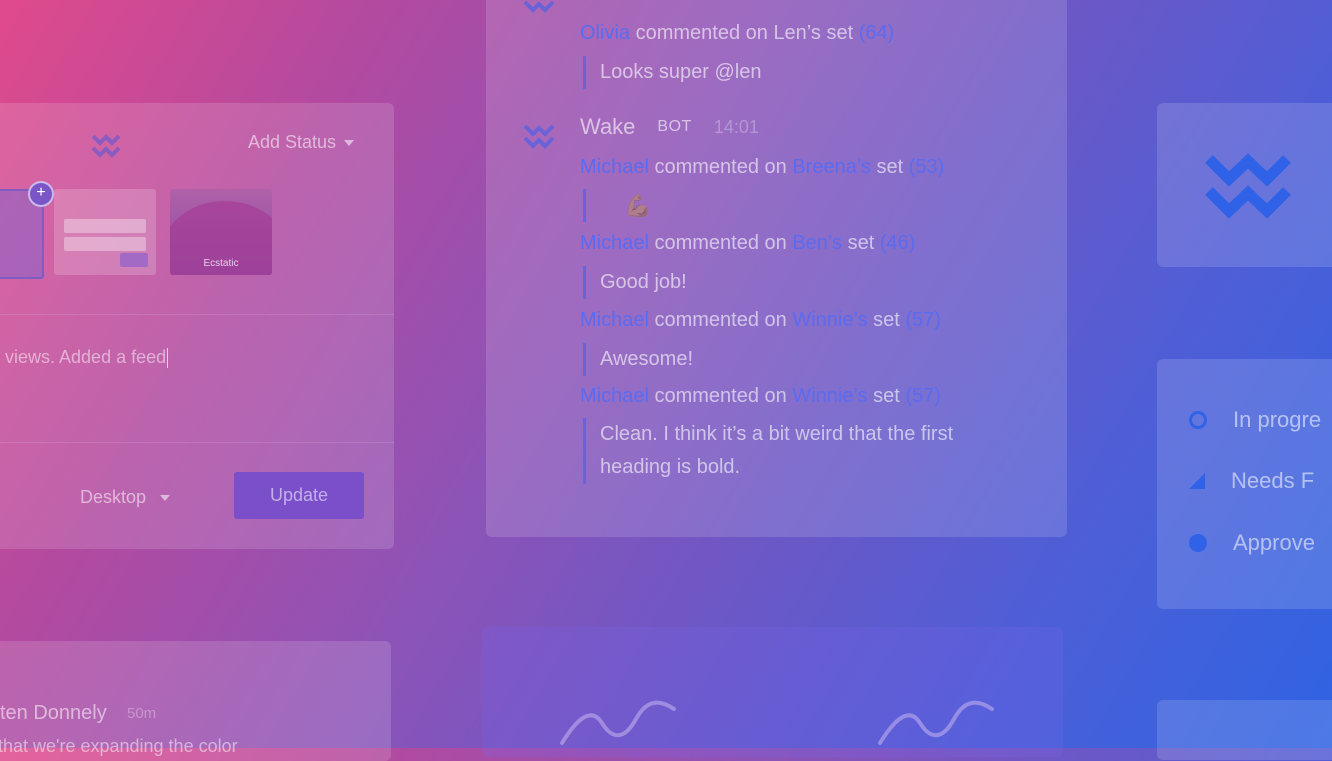  I want to click on status-option-in-progress: In progre, so click(1255, 420).